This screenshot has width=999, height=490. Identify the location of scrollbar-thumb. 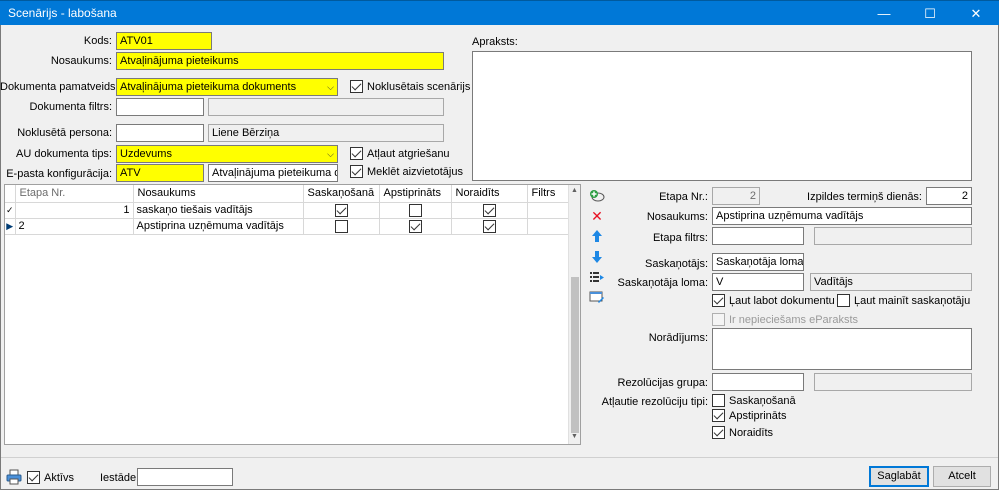
(575, 355).